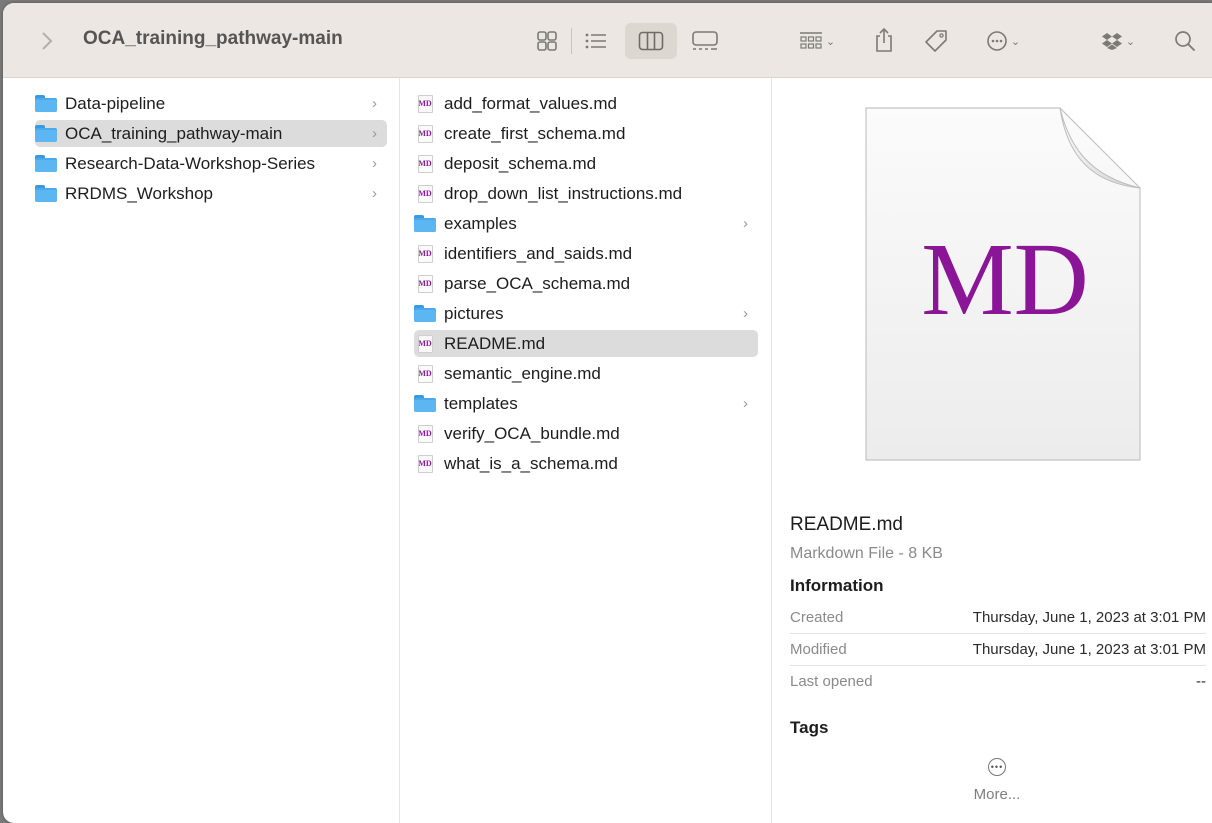 This screenshot has width=1212, height=823. I want to click on last-opened-value: --, so click(1201, 681).